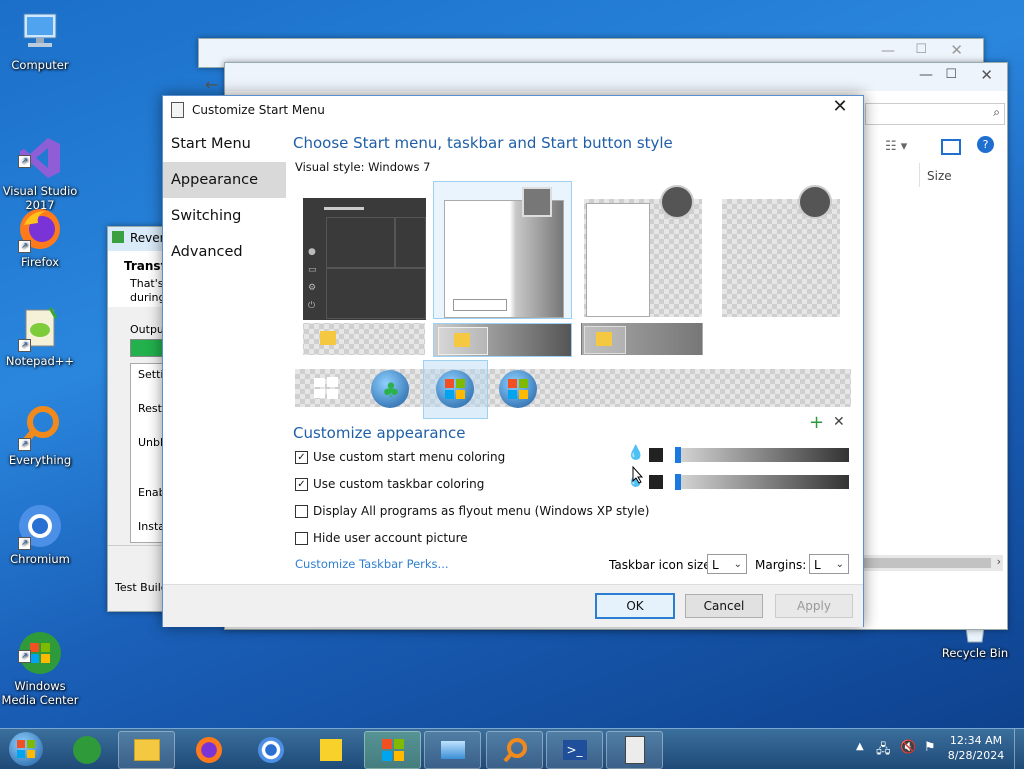 The height and width of the screenshot is (769, 1024). What do you see at coordinates (999, 561) in the screenshot?
I see `scroll-right-icon: ›` at bounding box center [999, 561].